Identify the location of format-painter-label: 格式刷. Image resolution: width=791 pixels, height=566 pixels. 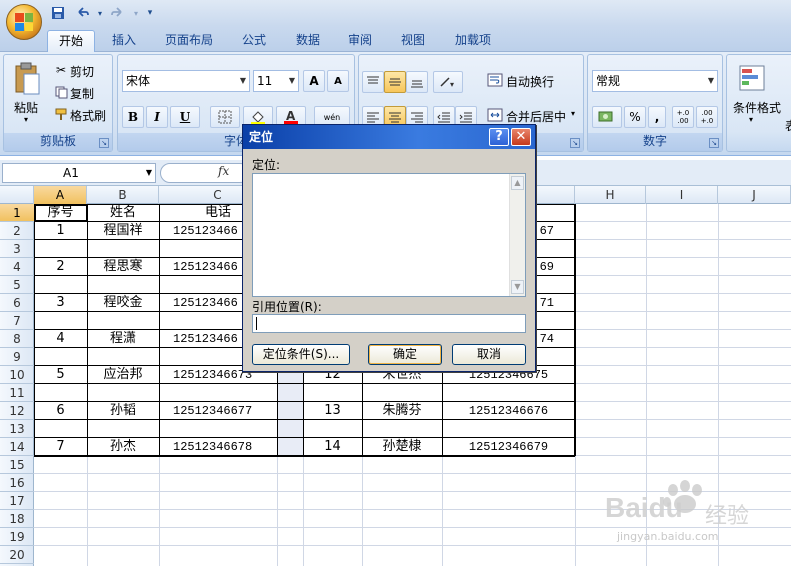
(88, 115).